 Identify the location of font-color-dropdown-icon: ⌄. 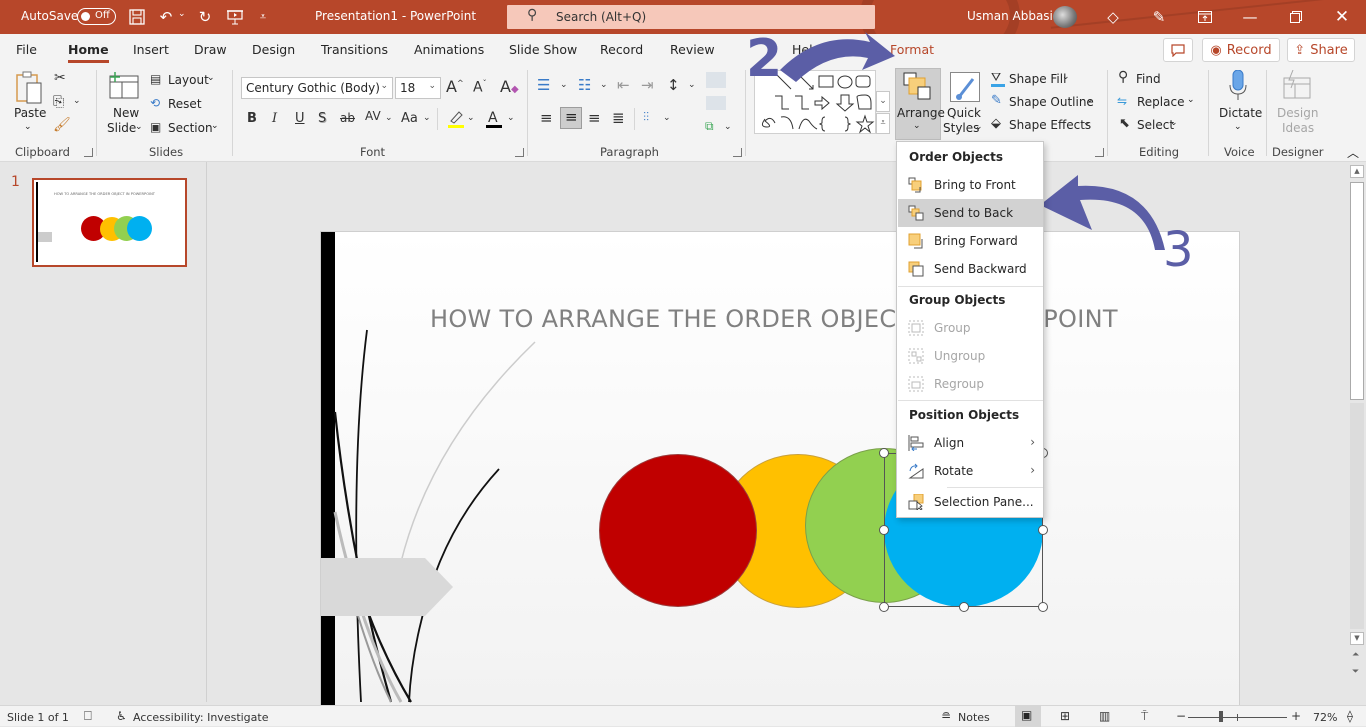
(511, 118).